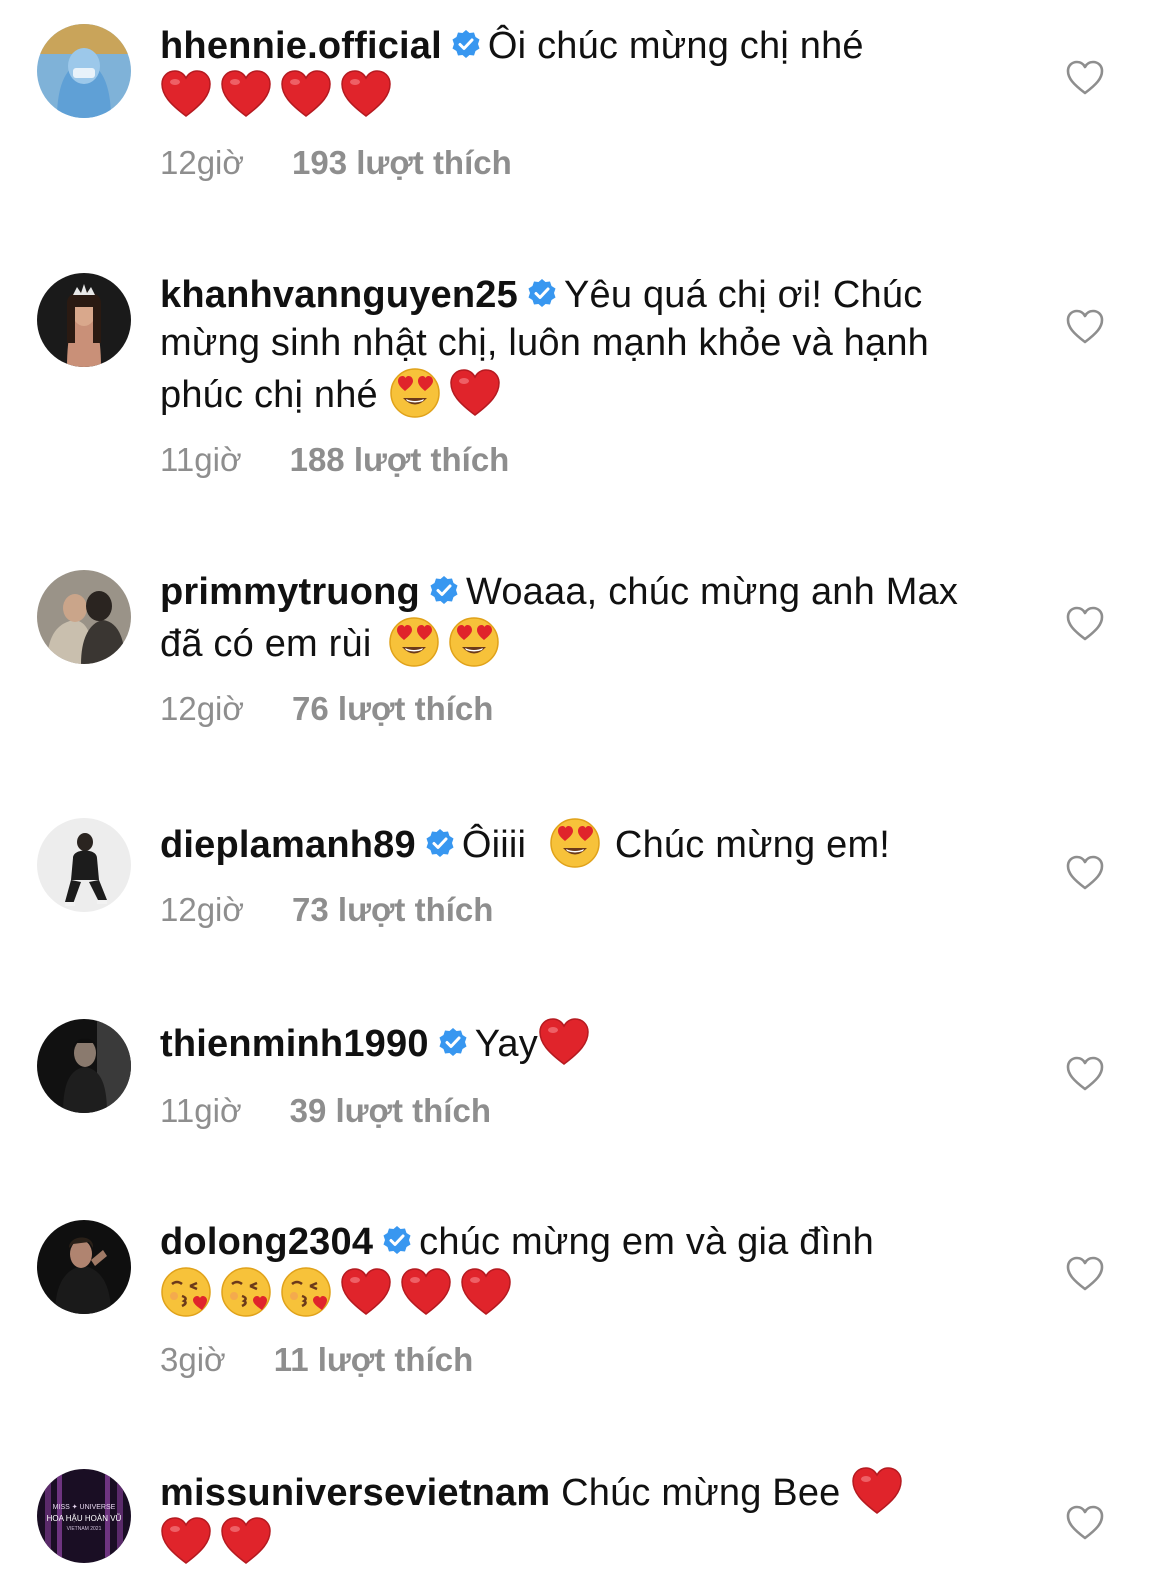 The width and height of the screenshot is (1170, 1569). I want to click on comment-text: missuniversevietnam Chúc mừng Bee, so click(575, 1517).